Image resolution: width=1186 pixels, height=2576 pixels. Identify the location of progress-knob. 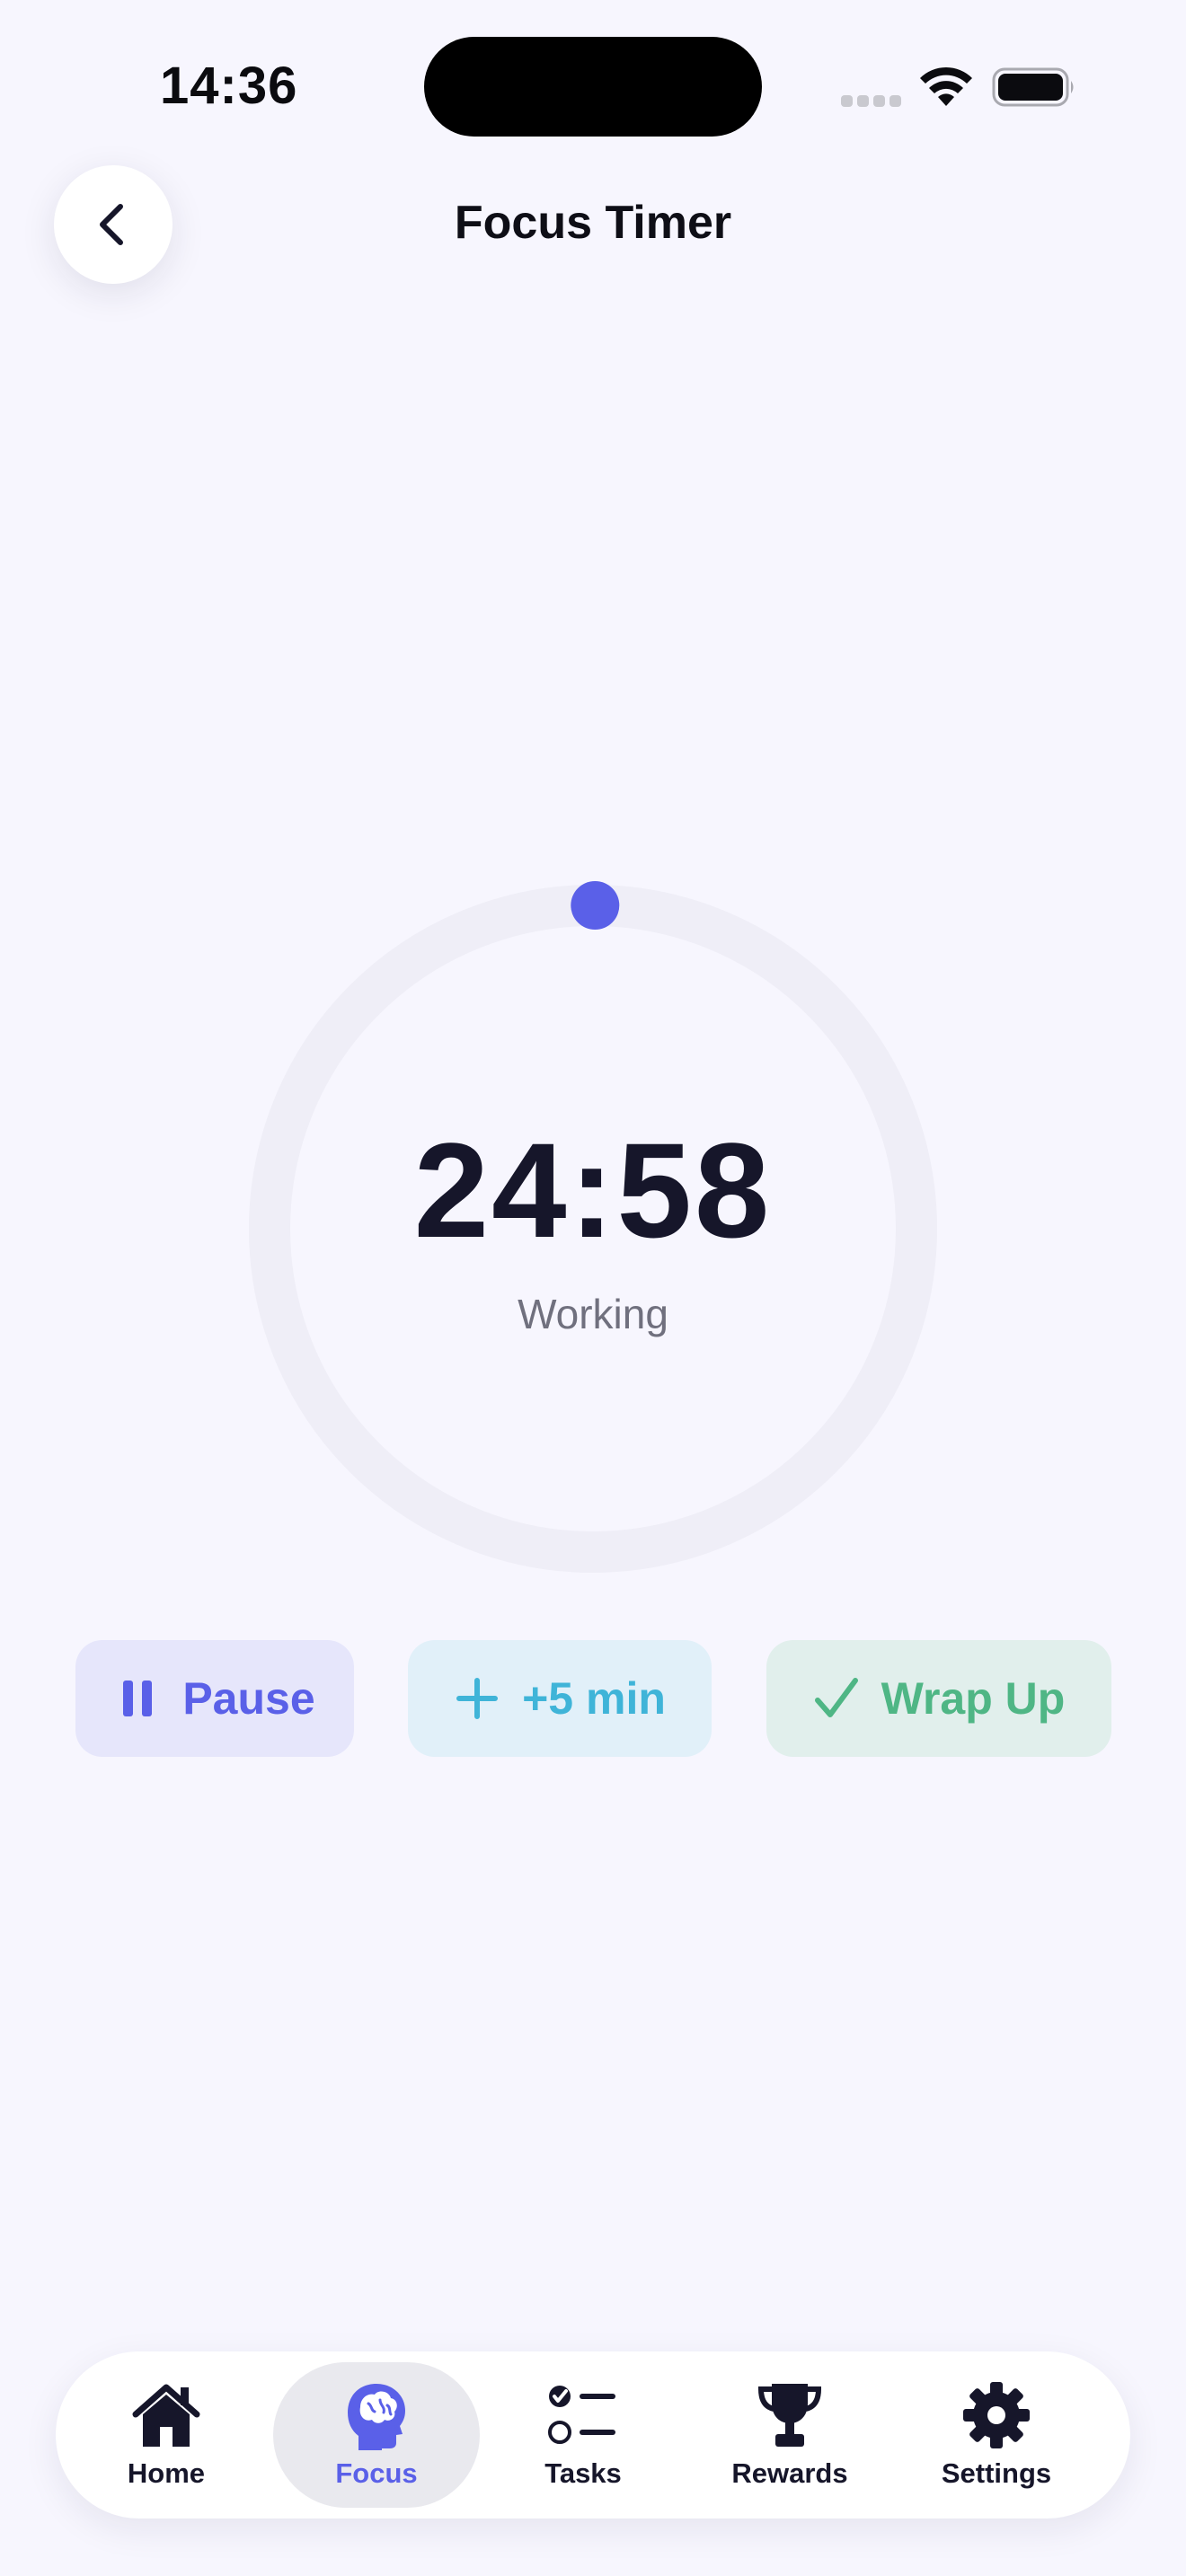
(595, 905).